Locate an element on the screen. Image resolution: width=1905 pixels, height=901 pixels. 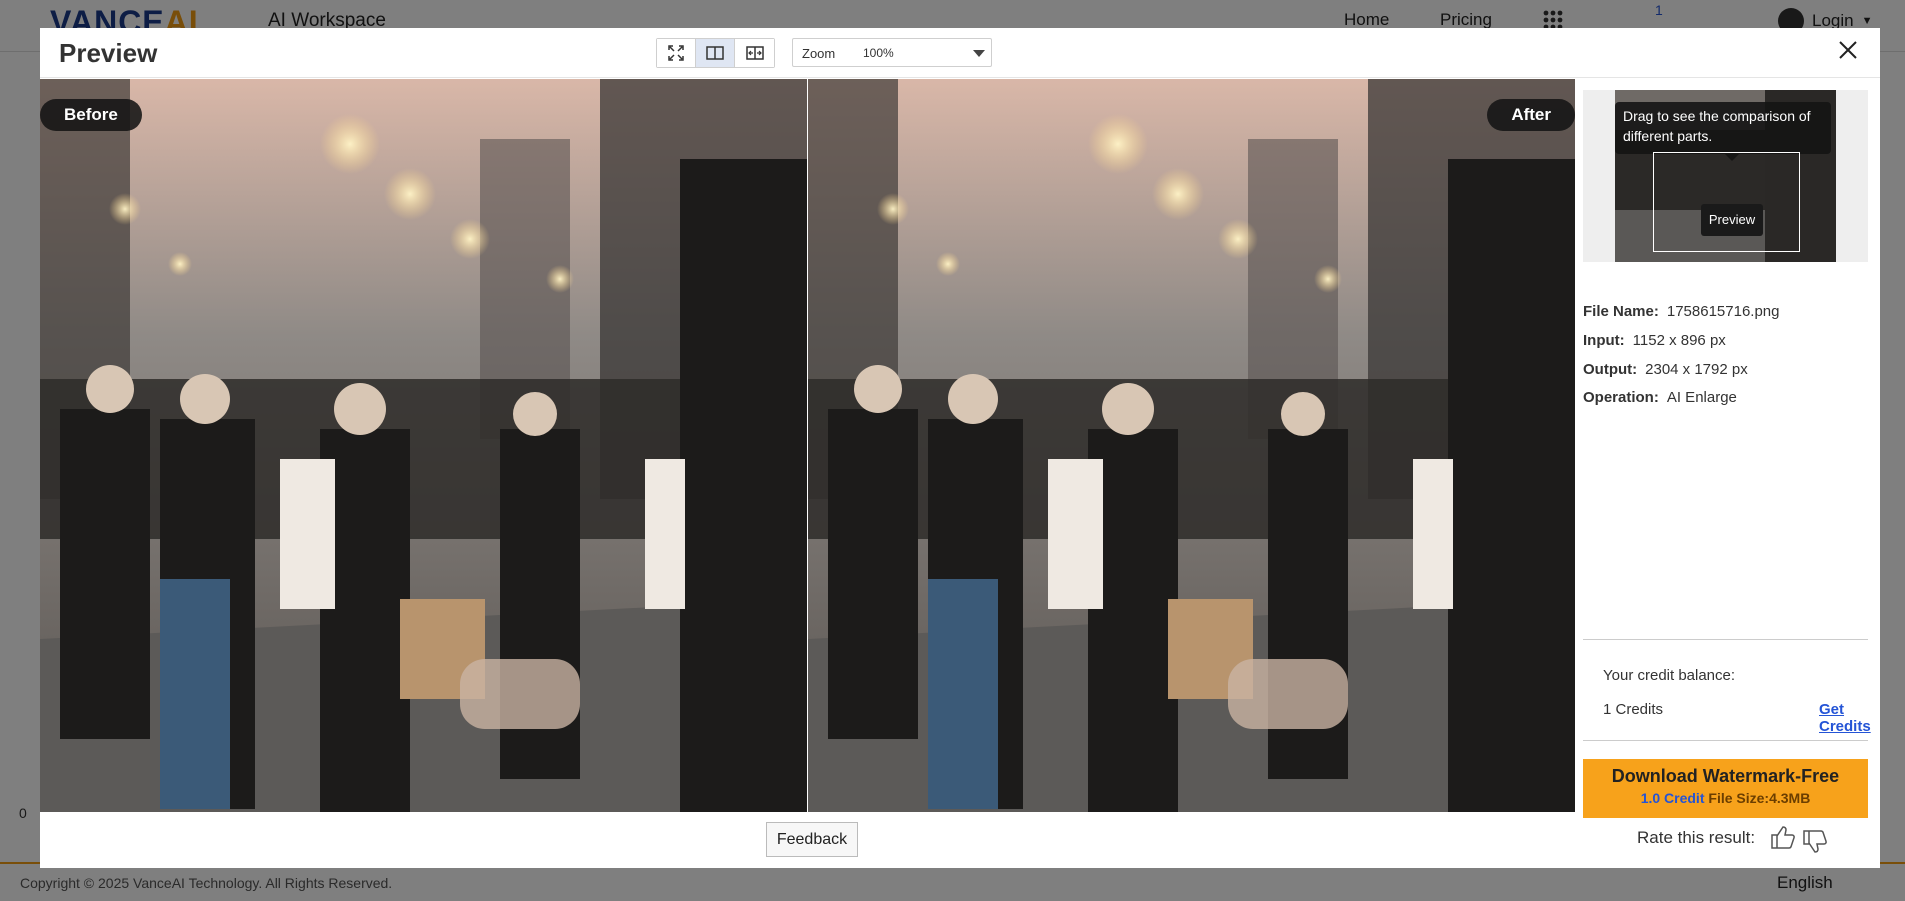
credit-balance-label: Your credit balance: is located at coordinates (1669, 675).